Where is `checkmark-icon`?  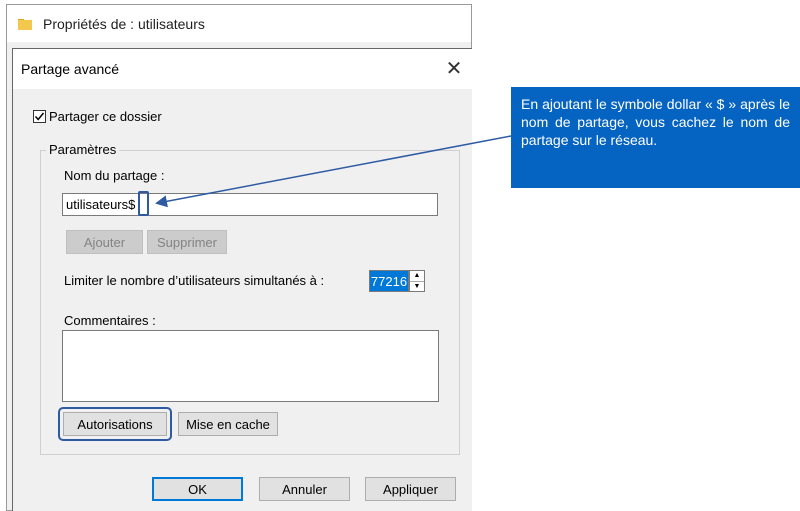 checkmark-icon is located at coordinates (39, 116).